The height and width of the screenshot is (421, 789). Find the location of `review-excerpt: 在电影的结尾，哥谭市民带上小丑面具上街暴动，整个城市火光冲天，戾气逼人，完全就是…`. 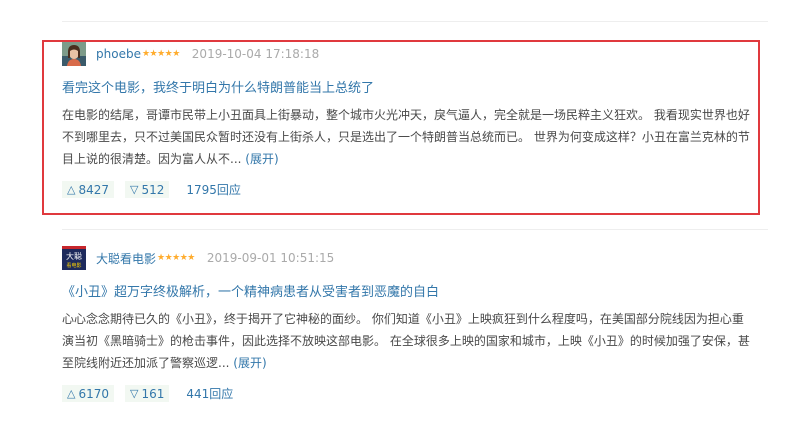

review-excerpt: 在电影的结尾，哥谭市民带上小丑面具上街暴动，整个城市火光冲天，戾气逼人，完全就是… is located at coordinates (406, 137).